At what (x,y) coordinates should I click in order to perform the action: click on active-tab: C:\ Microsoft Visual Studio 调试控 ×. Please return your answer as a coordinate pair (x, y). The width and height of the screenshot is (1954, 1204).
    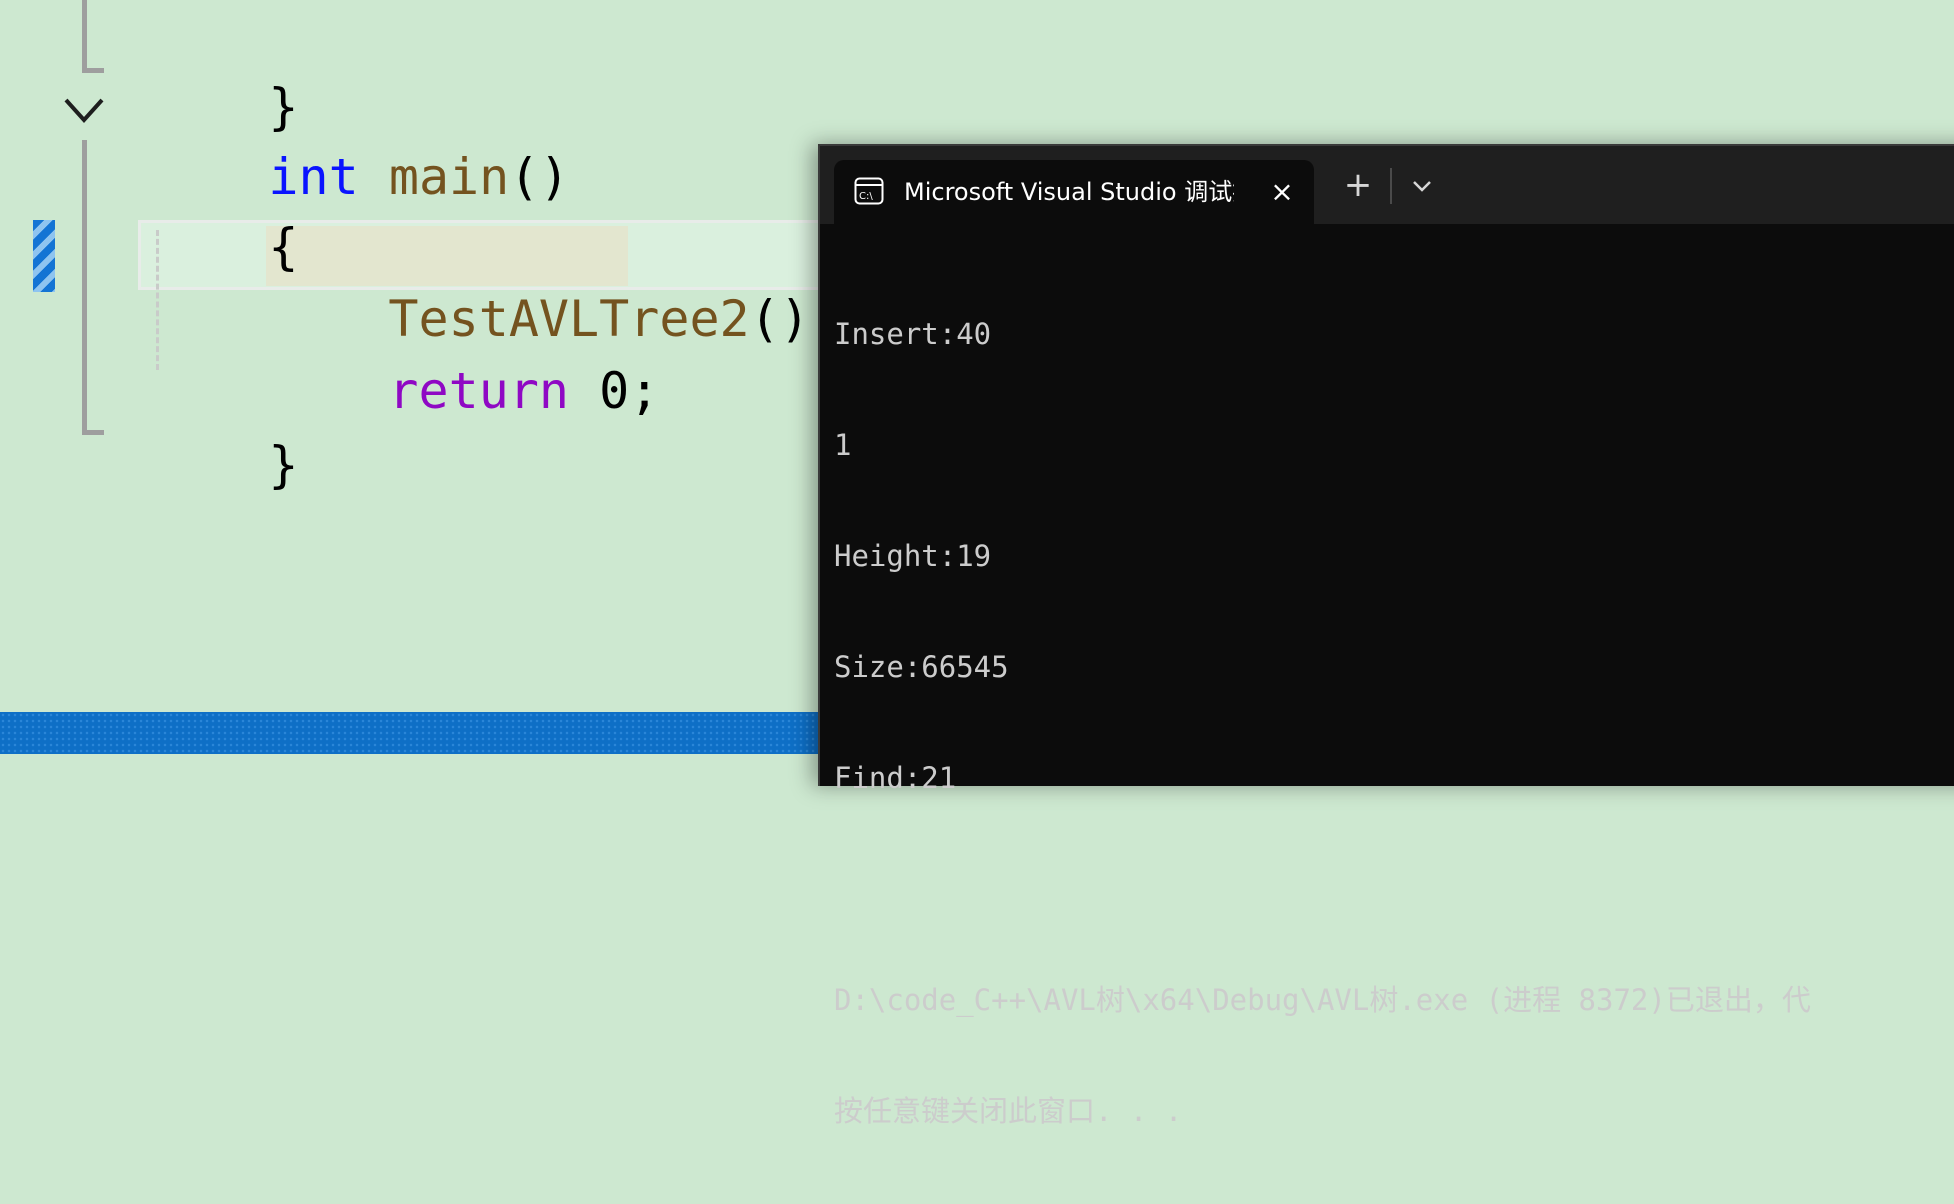
    Looking at the image, I should click on (1074, 192).